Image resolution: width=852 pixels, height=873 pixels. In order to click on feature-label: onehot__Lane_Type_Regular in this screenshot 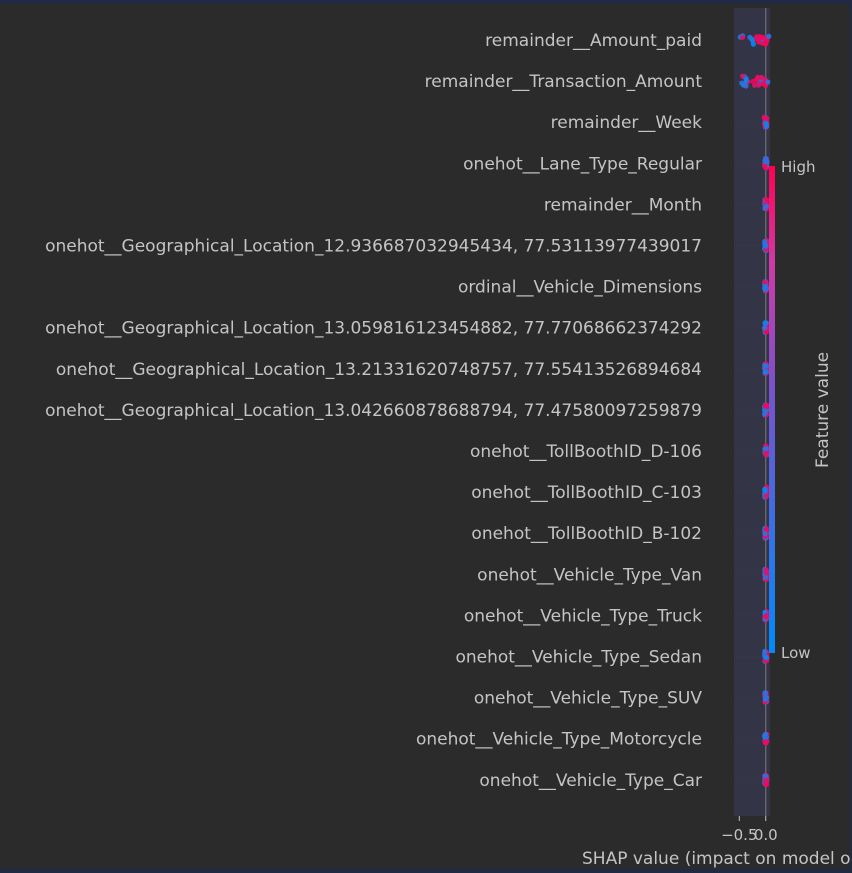, I will do `click(582, 164)`.